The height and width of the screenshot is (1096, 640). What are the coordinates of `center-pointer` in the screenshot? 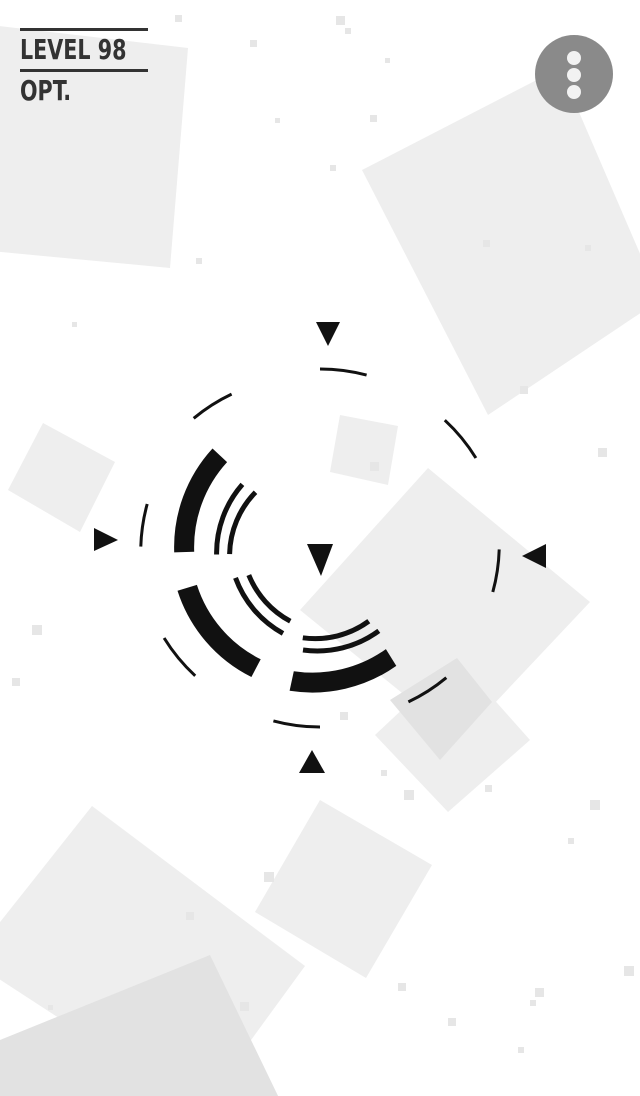 It's located at (320, 560).